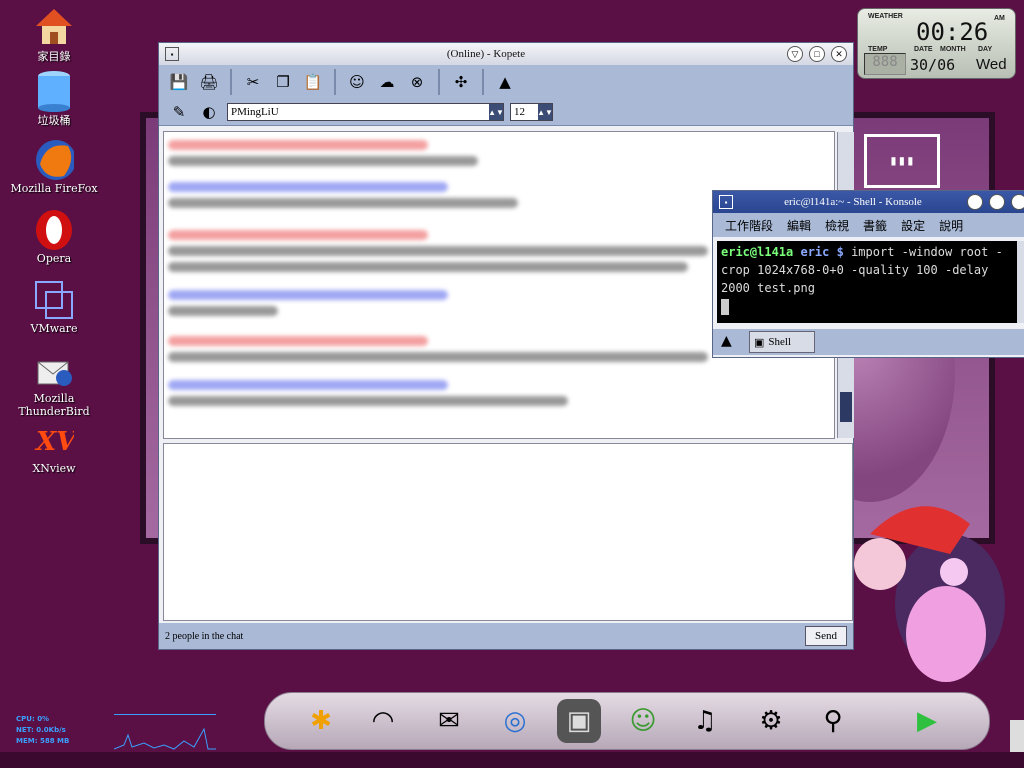  I want to click on clock-time: 00:26, so click(952, 32).